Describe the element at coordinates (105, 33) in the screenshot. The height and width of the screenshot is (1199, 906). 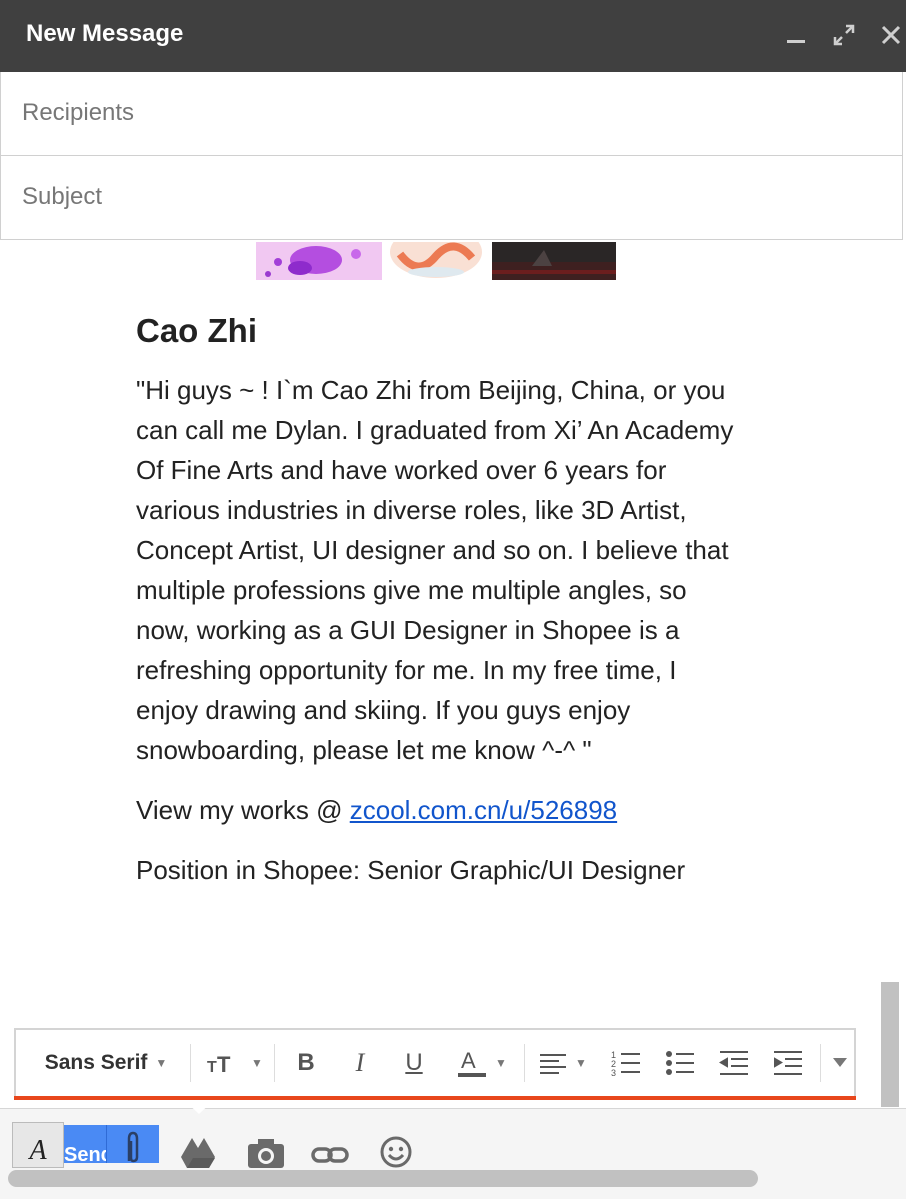
I see `compose-title: New Message` at that location.